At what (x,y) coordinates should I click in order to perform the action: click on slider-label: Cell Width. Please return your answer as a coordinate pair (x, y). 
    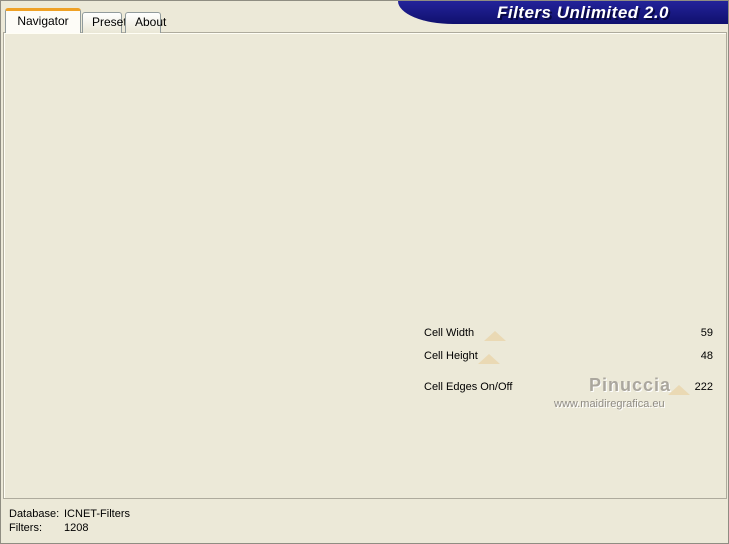
    Looking at the image, I should click on (449, 333).